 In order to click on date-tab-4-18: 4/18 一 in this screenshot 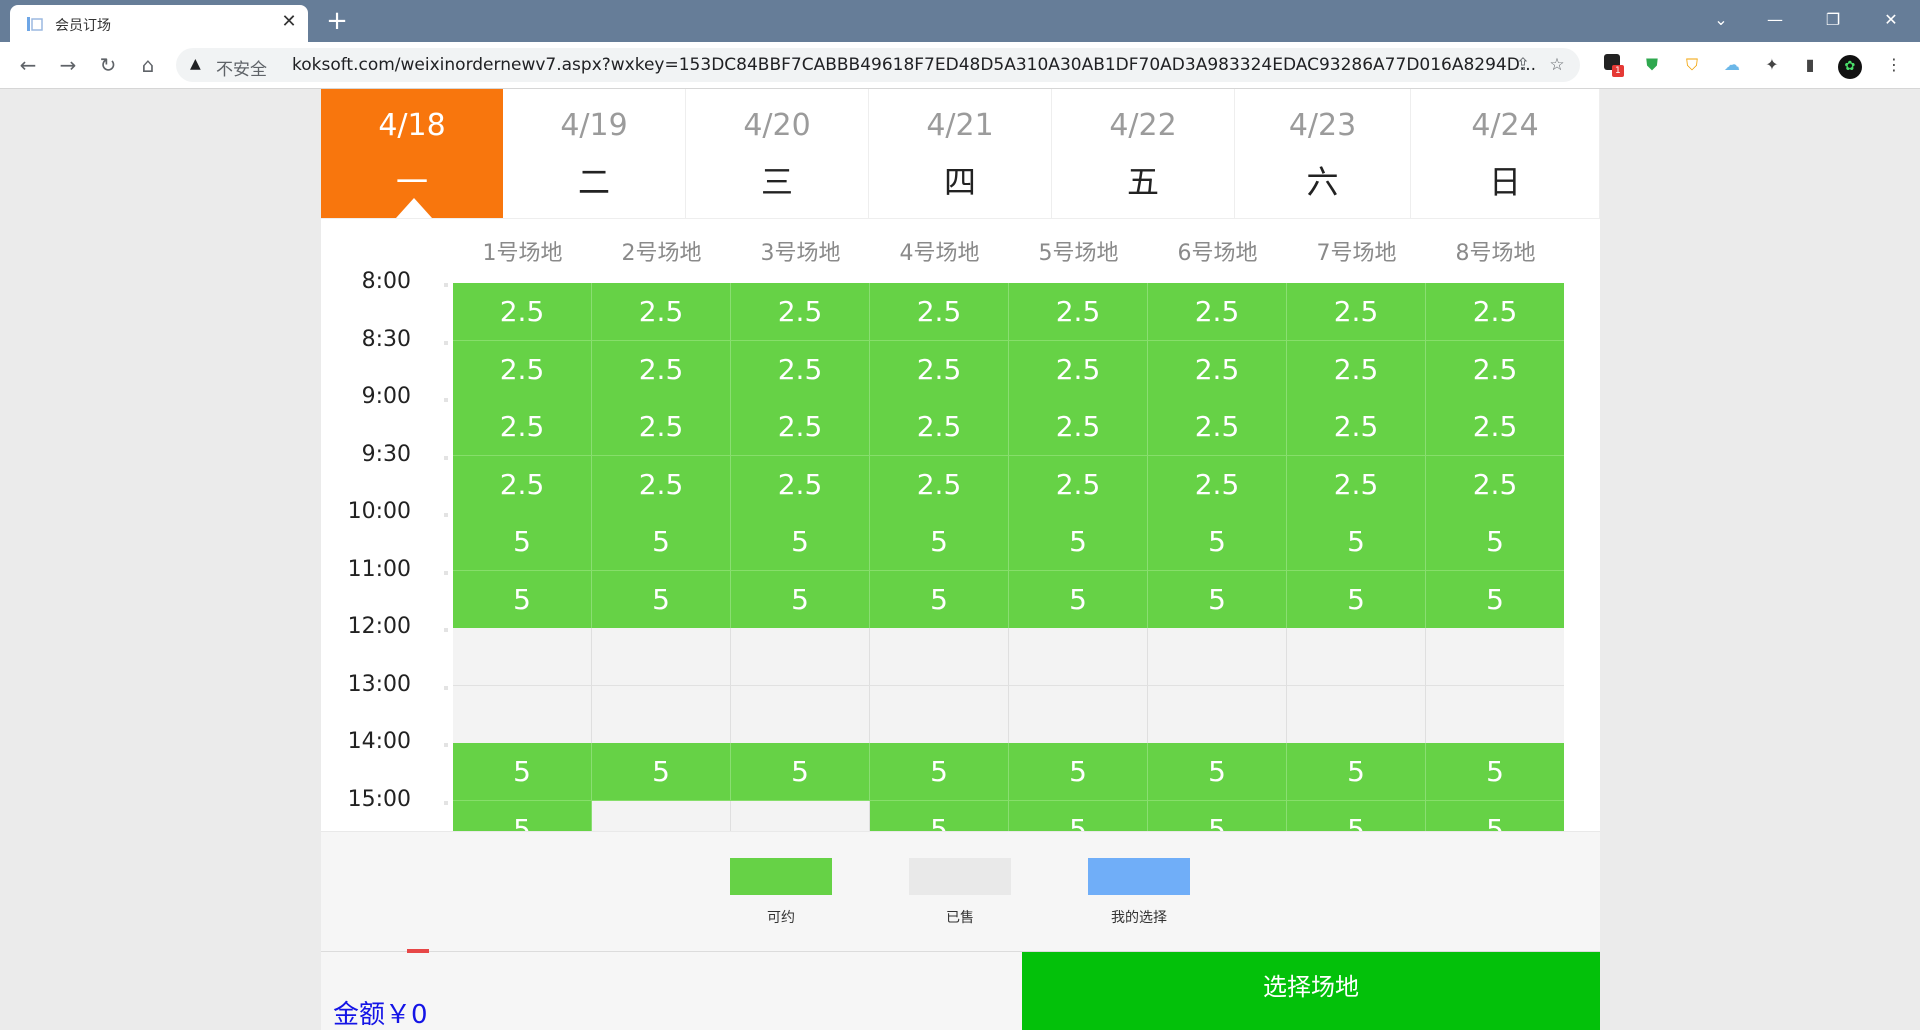, I will do `click(412, 153)`.